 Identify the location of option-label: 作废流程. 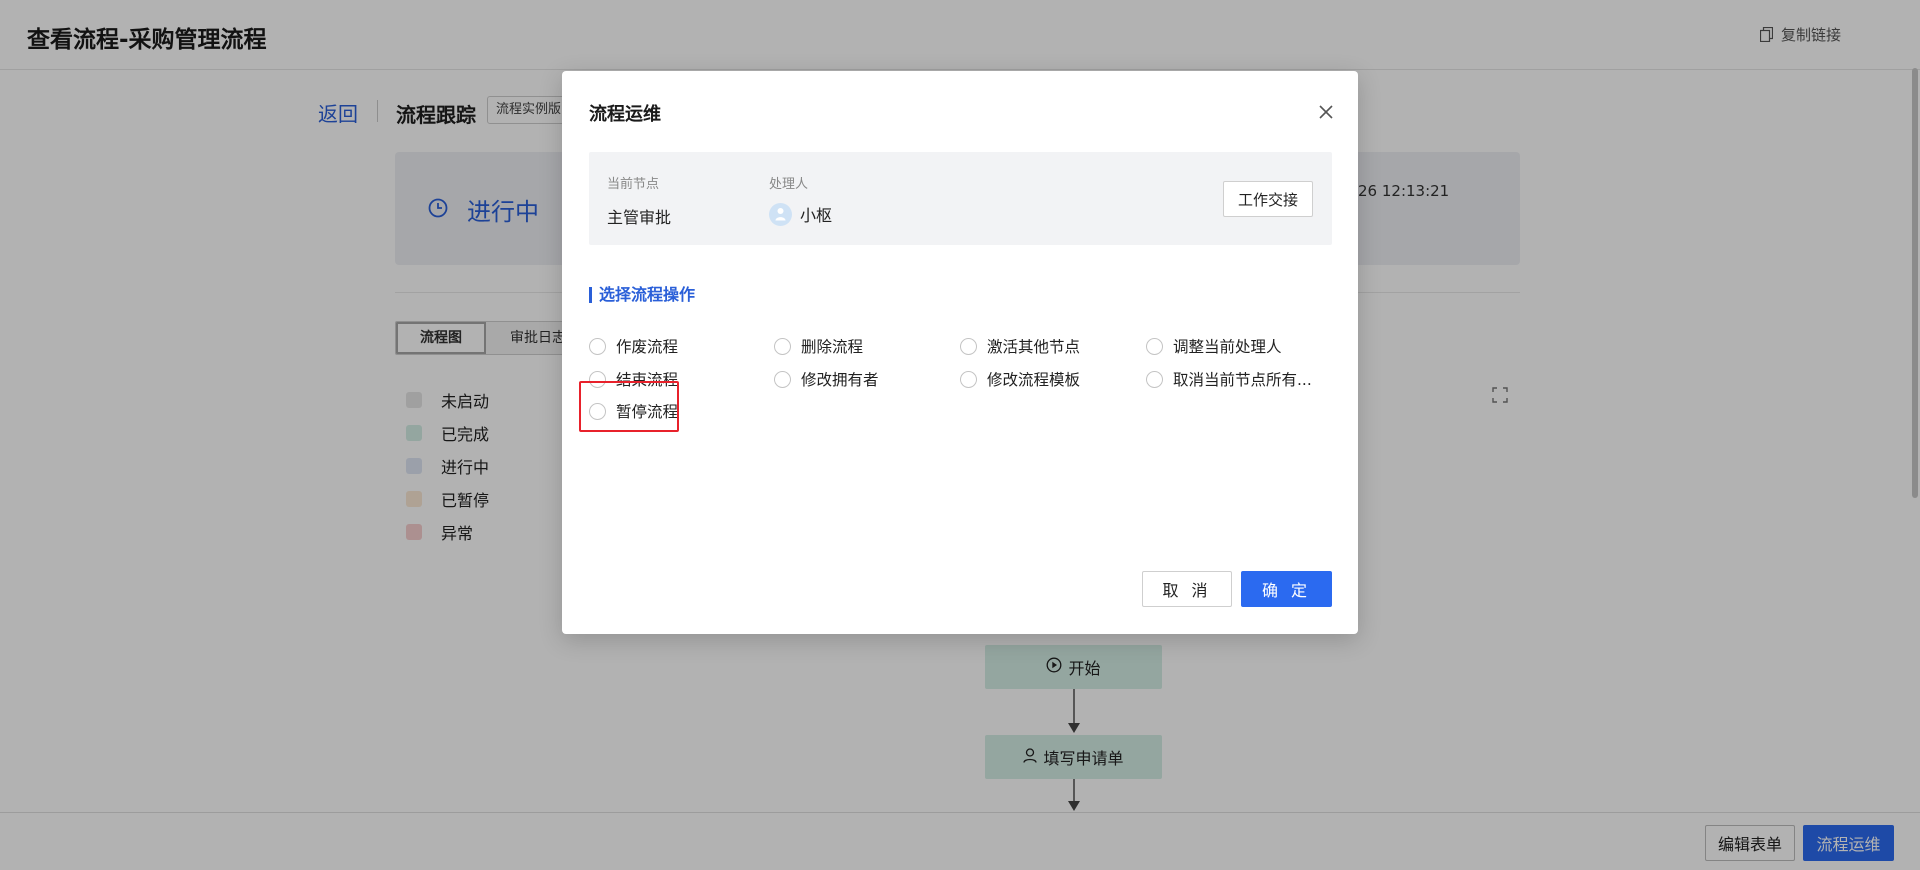
(647, 347).